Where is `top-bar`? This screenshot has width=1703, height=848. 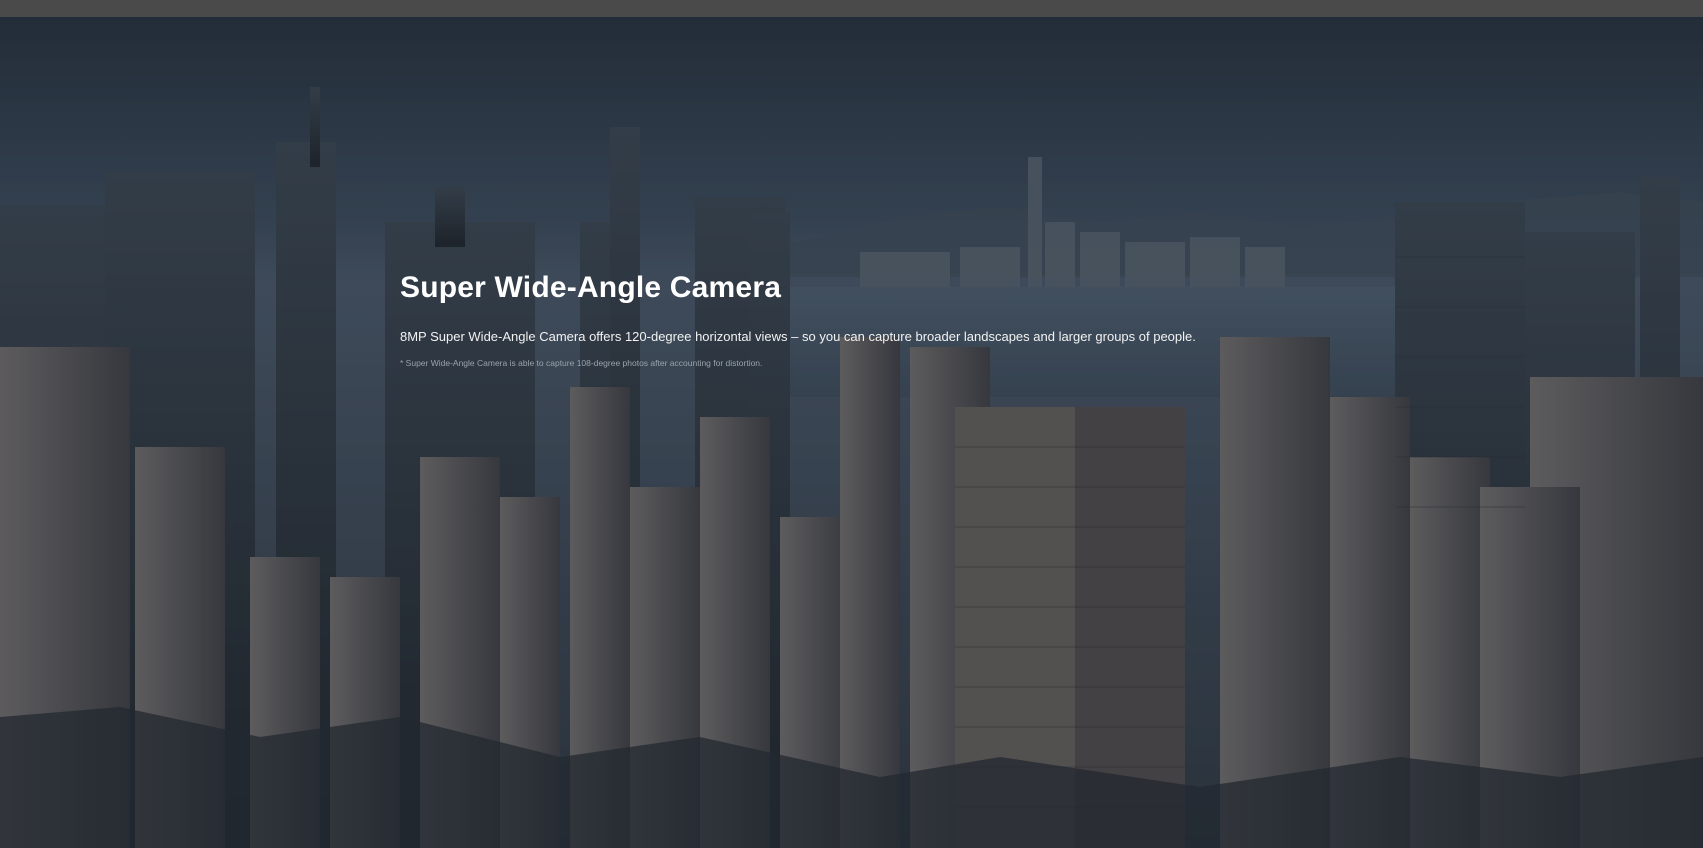
top-bar is located at coordinates (851, 8).